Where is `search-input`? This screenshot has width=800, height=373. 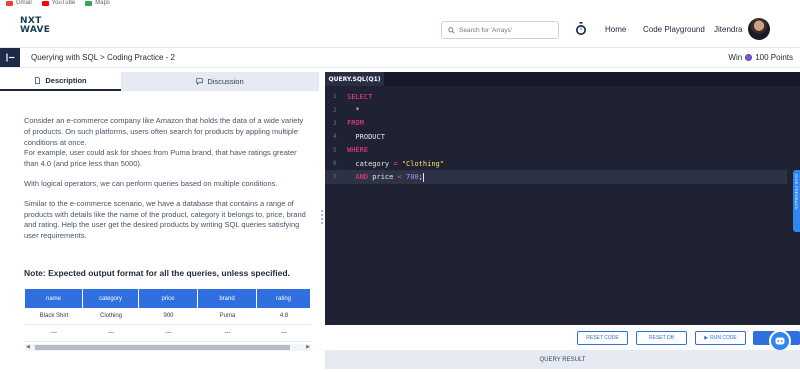
search-input is located at coordinates (506, 30).